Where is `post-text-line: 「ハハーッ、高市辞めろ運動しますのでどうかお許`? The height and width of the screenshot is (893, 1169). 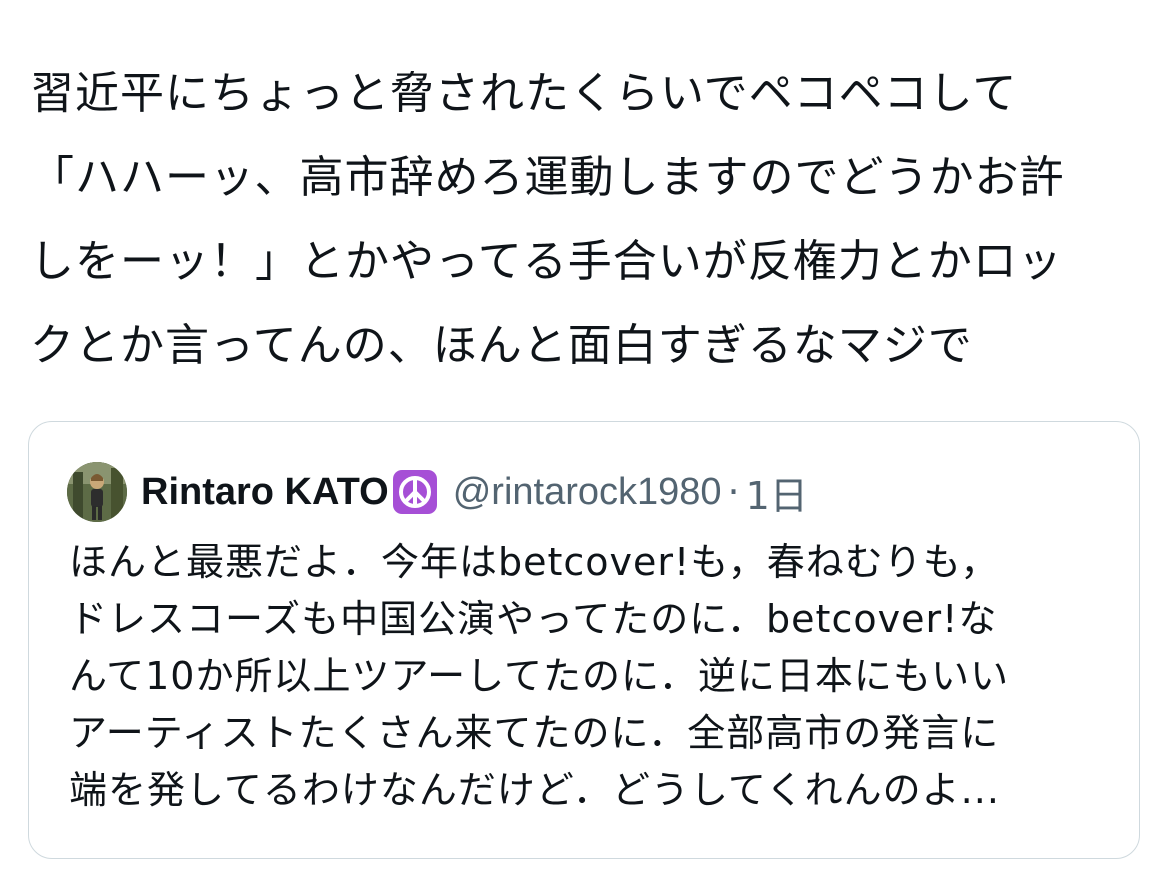 post-text-line: 「ハハーッ、高市辞めろ運動しますのでどうかお許 is located at coordinates (547, 177).